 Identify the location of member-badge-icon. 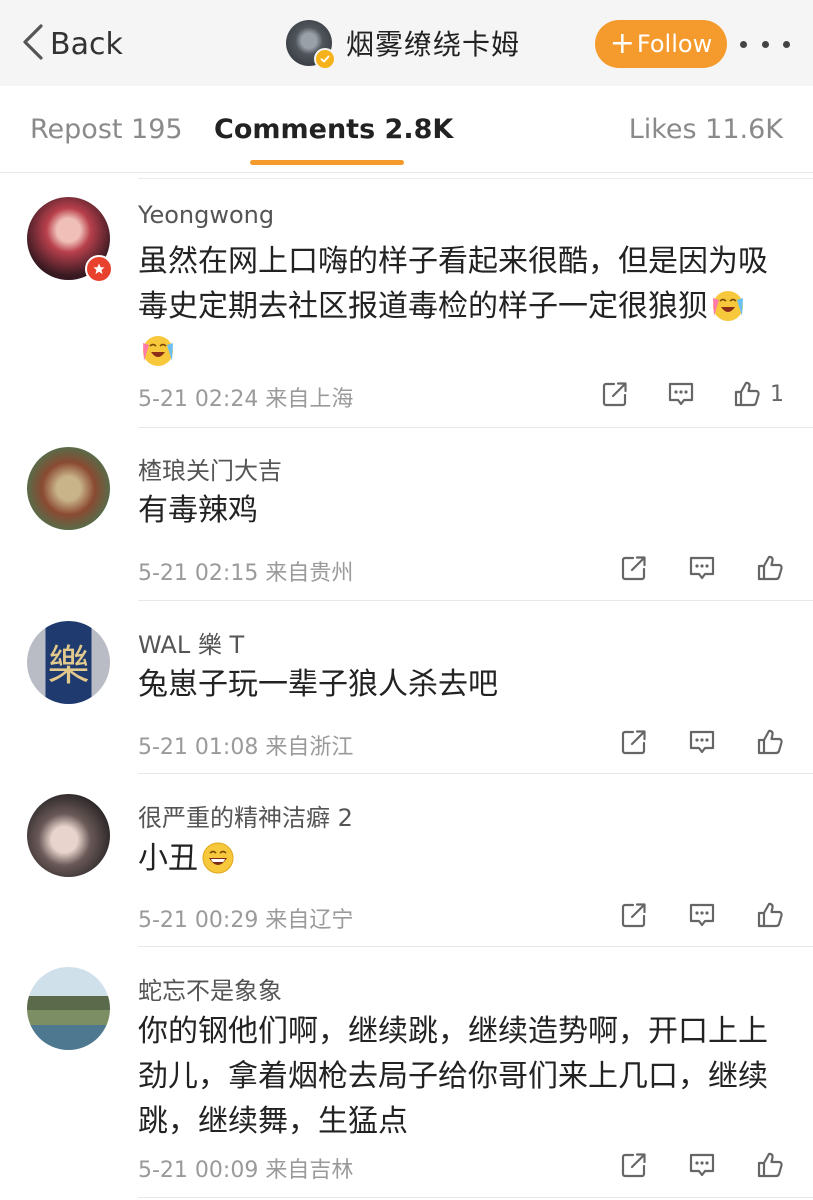
(99, 269).